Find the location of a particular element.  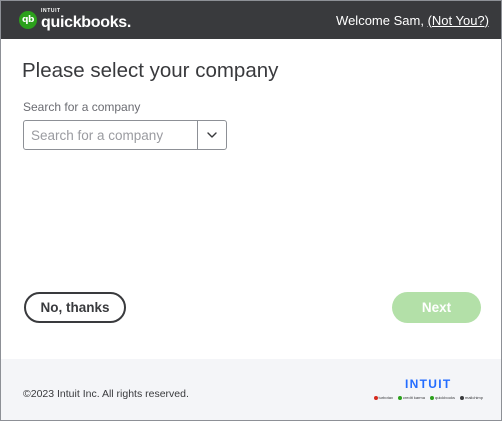

quickbooks-label: quickbooks is located at coordinates (444, 397).